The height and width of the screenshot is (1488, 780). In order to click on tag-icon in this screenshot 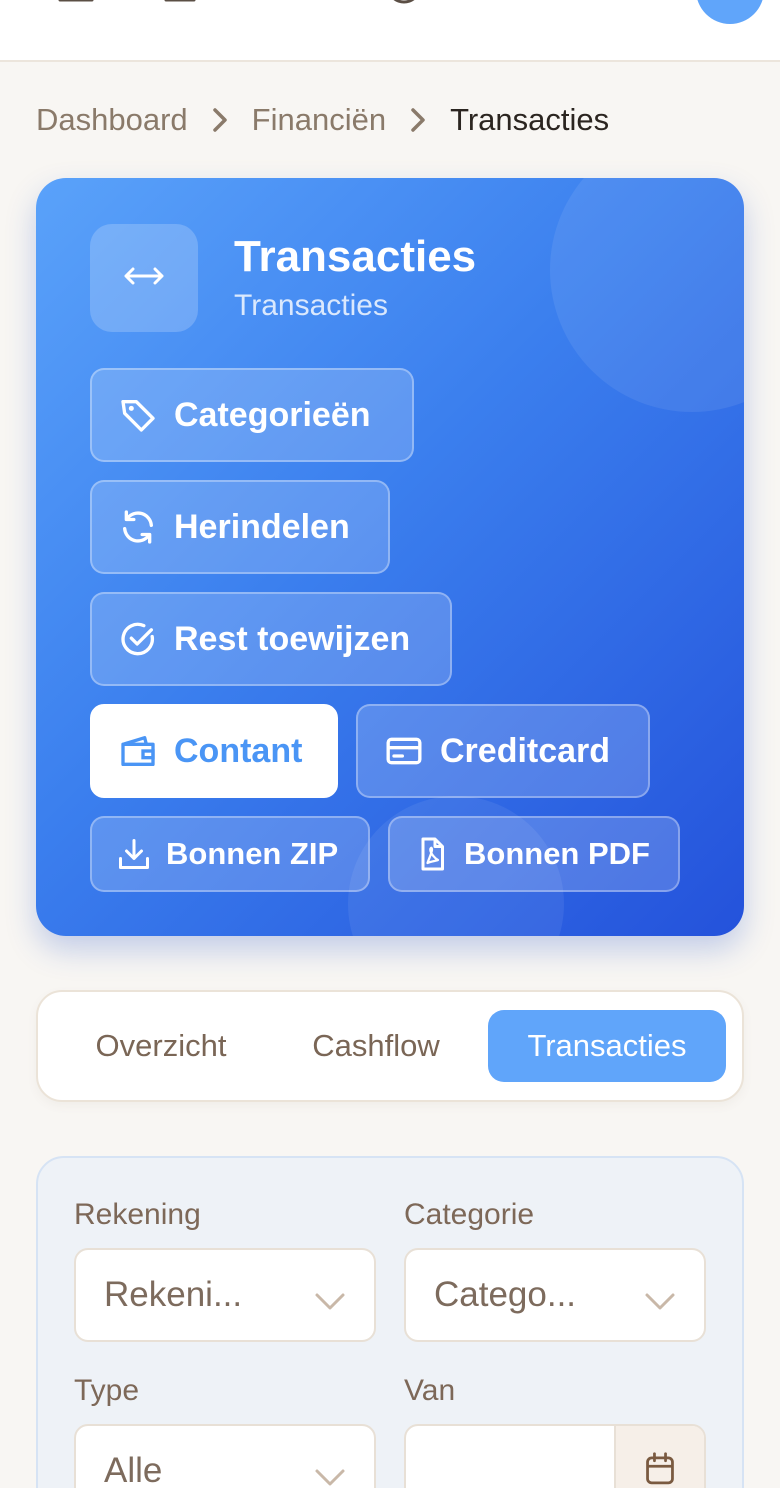, I will do `click(138, 415)`.